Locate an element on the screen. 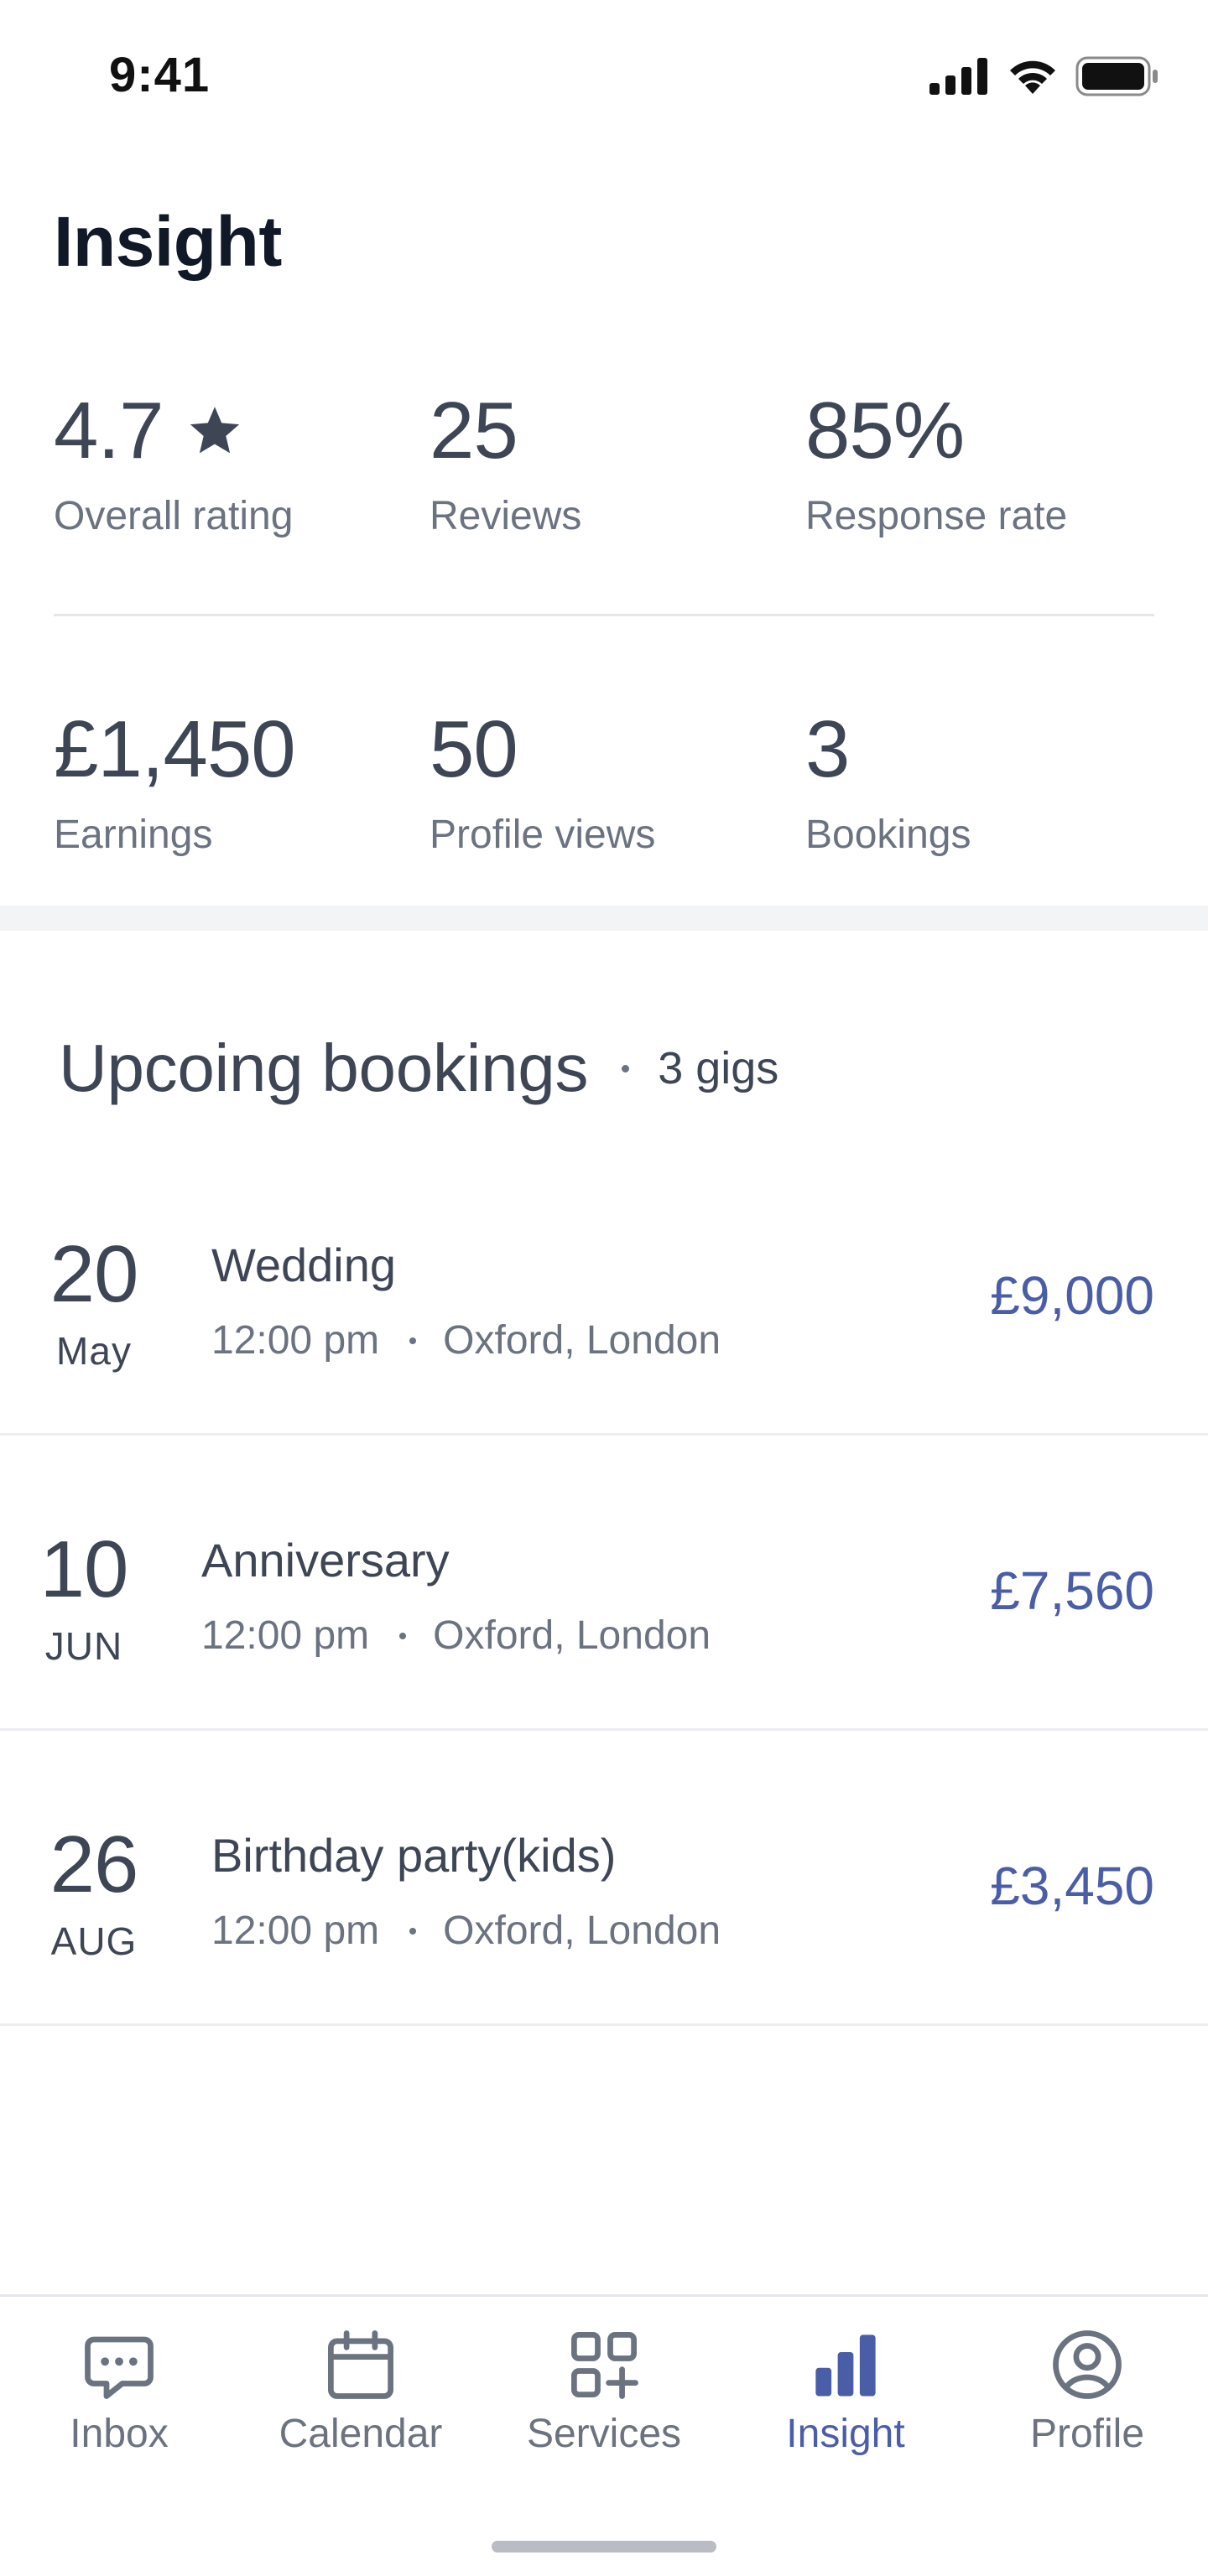  stat-reviews: 25 Reviews is located at coordinates (506, 465).